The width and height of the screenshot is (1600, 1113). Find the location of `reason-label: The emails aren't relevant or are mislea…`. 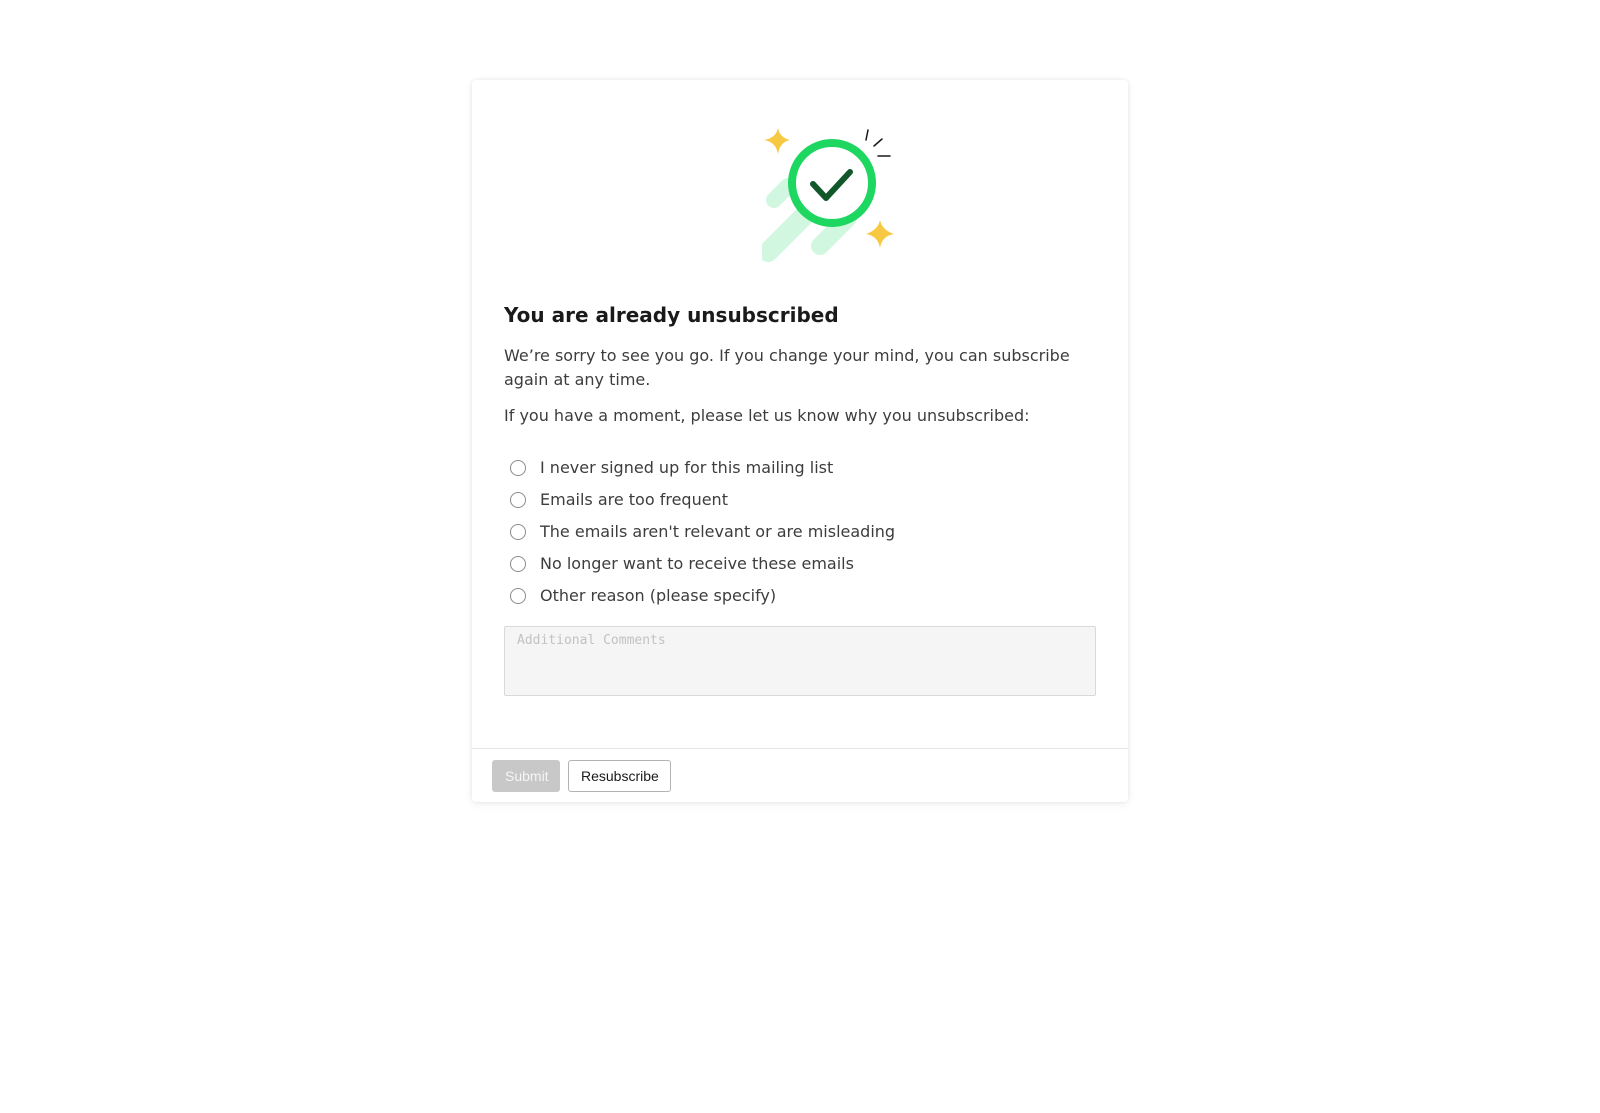

reason-label: The emails aren't relevant or are mislea… is located at coordinates (718, 531).